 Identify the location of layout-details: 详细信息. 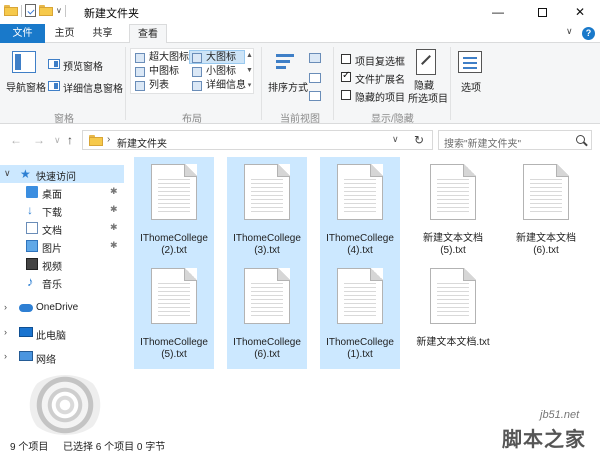
(218, 86).